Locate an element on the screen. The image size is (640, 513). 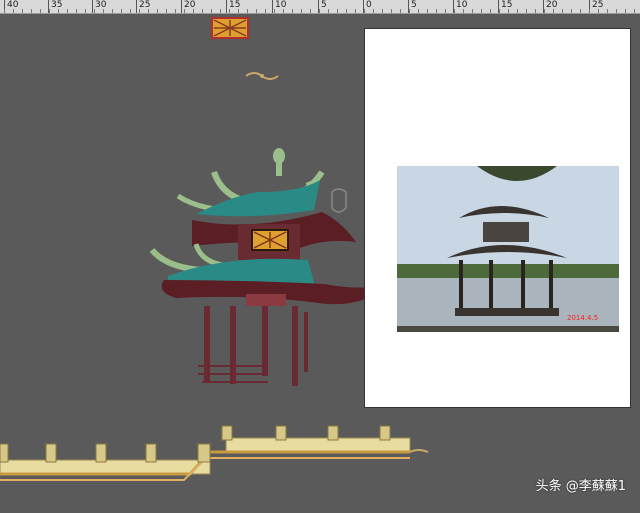
ruler-label: 35 is located at coordinates (57, 5).